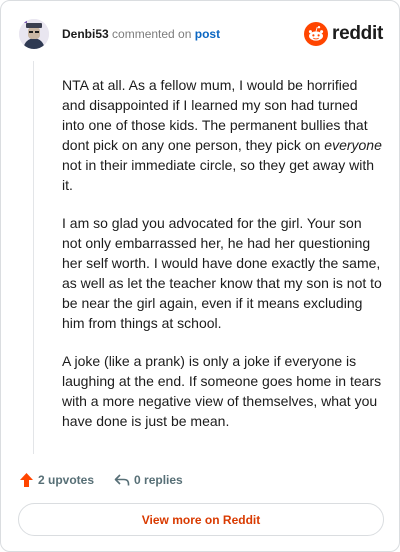  I want to click on reply-count: 0 replies, so click(158, 480).